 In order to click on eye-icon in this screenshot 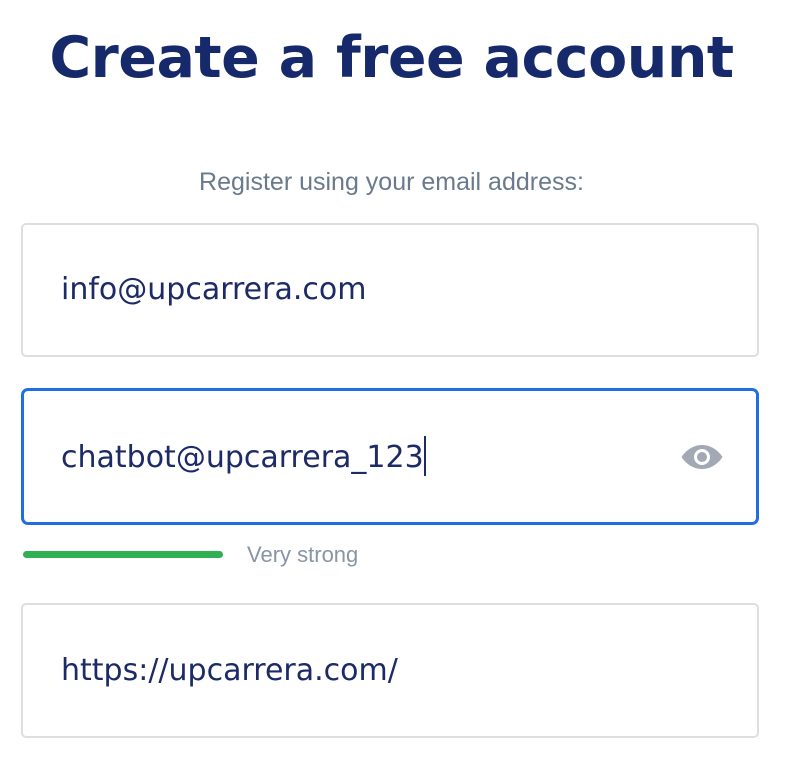, I will do `click(702, 456)`.